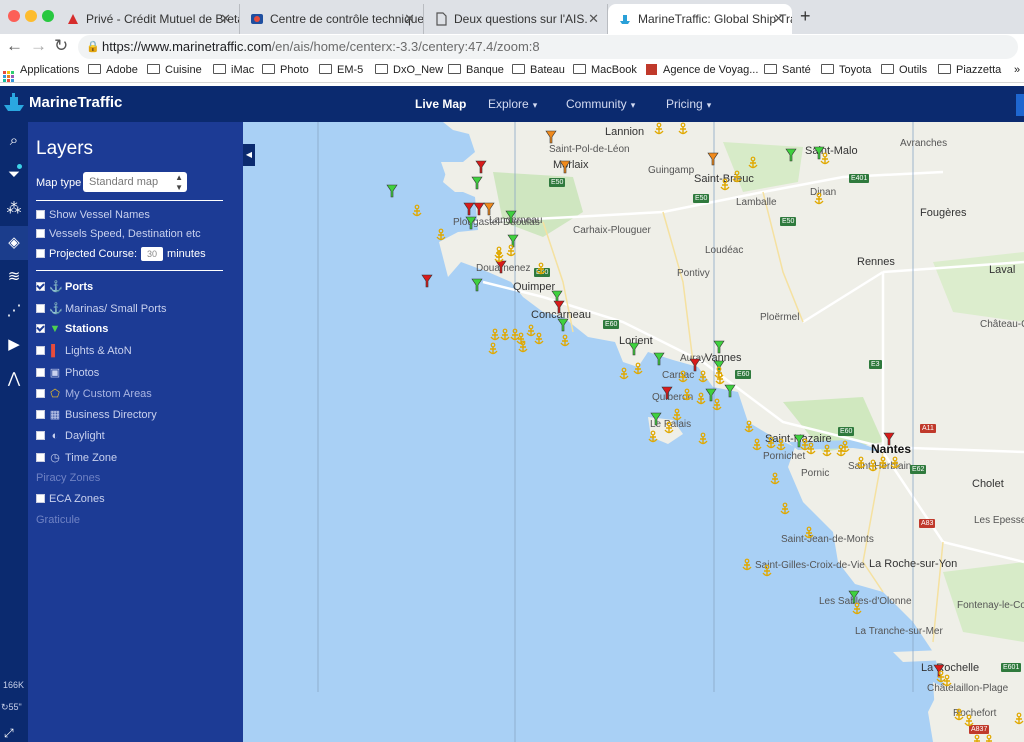 Image resolution: width=1024 pixels, height=742 pixels. I want to click on layer-timezone: ◷ Time Zone, so click(76, 457).